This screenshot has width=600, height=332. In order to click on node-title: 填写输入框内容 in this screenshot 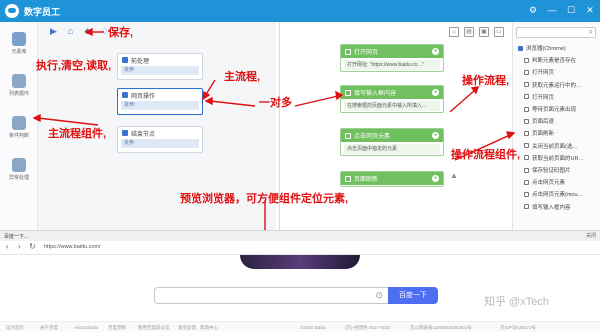, I will do `click(375, 94)`.